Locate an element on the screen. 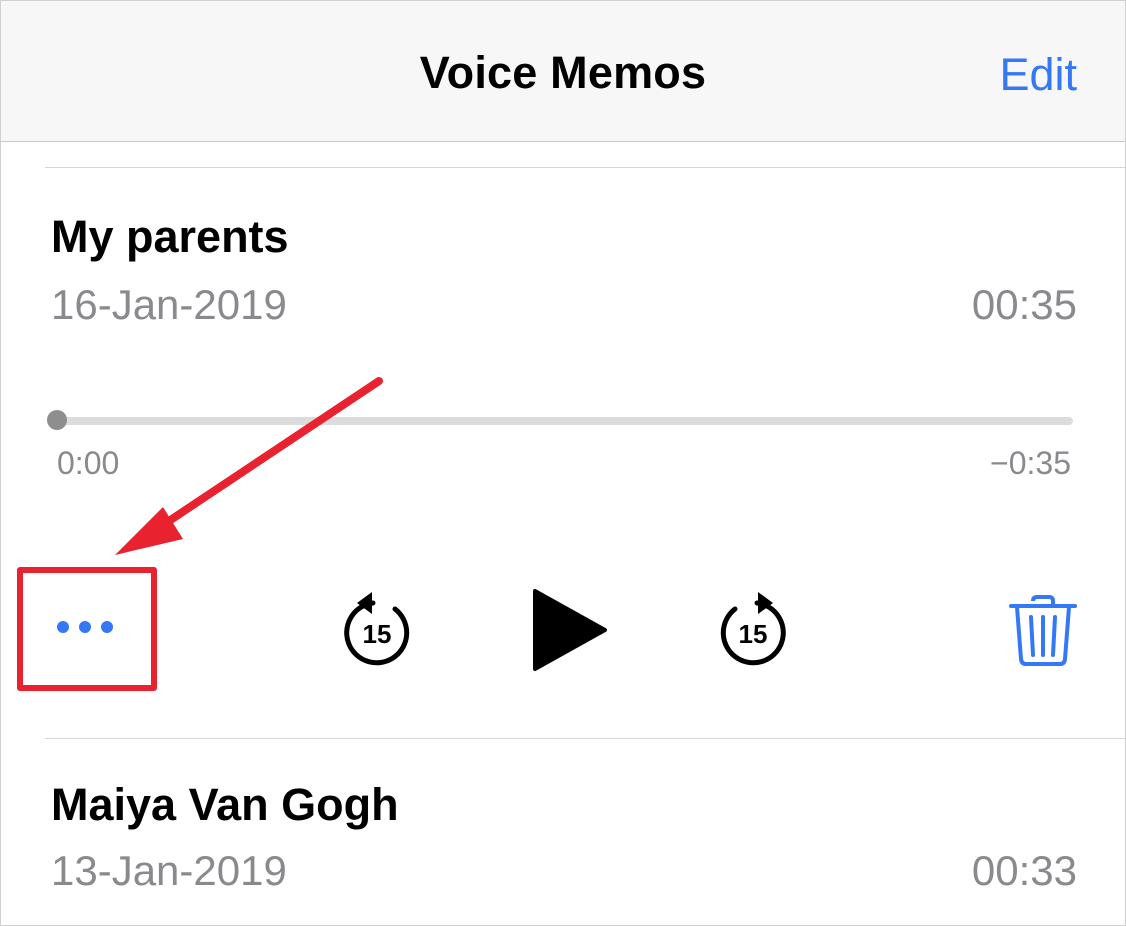 The image size is (1126, 926). memo-title: My parents is located at coordinates (170, 236).